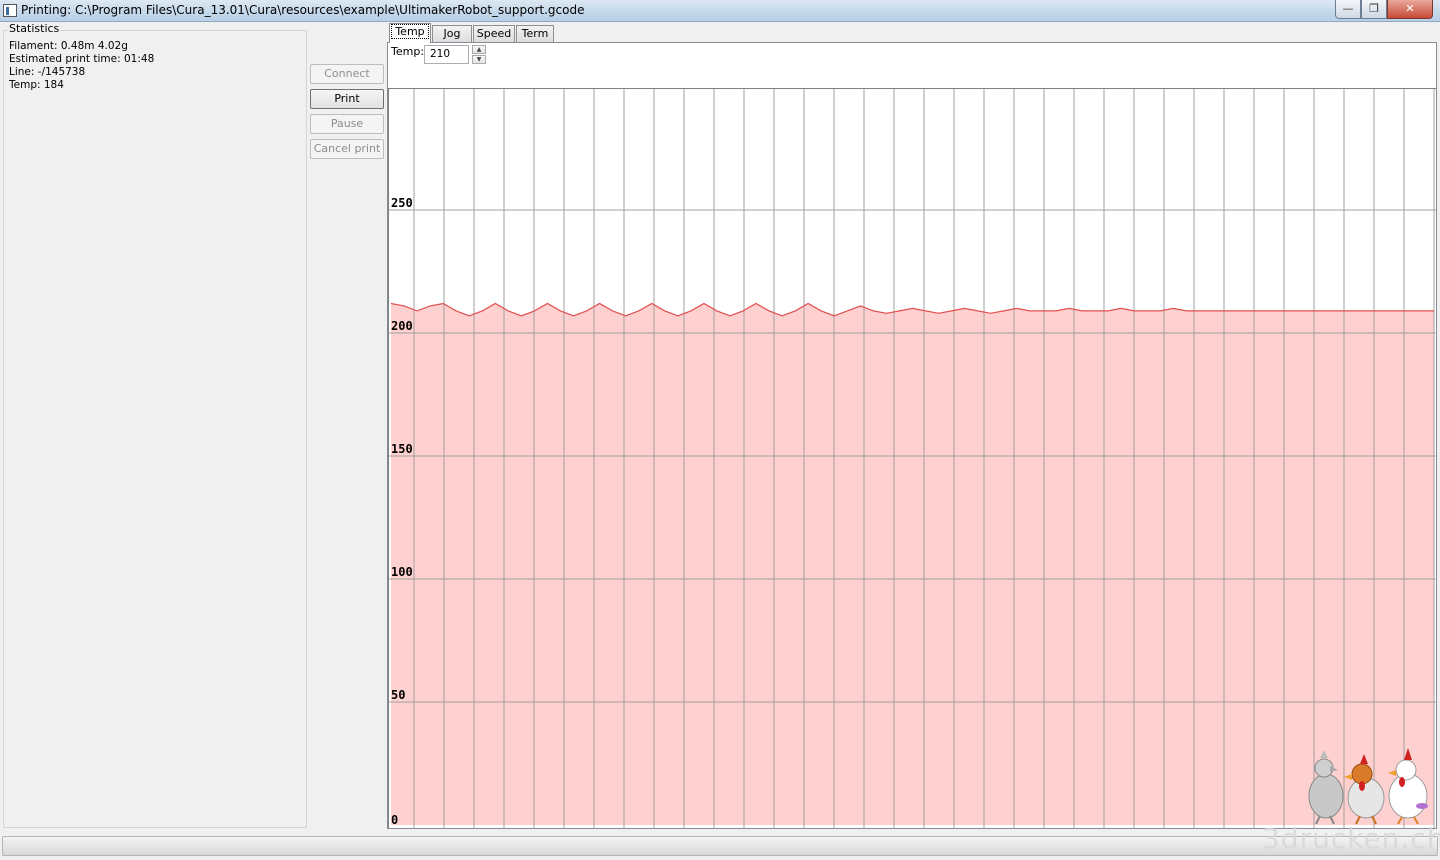  Describe the element at coordinates (394, 820) in the screenshot. I see `y-tick-label: 0` at that location.